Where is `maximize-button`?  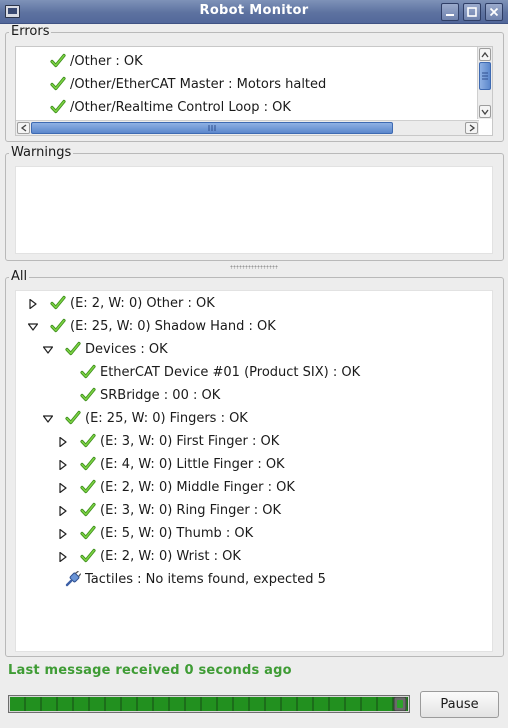
maximize-button is located at coordinates (472, 12).